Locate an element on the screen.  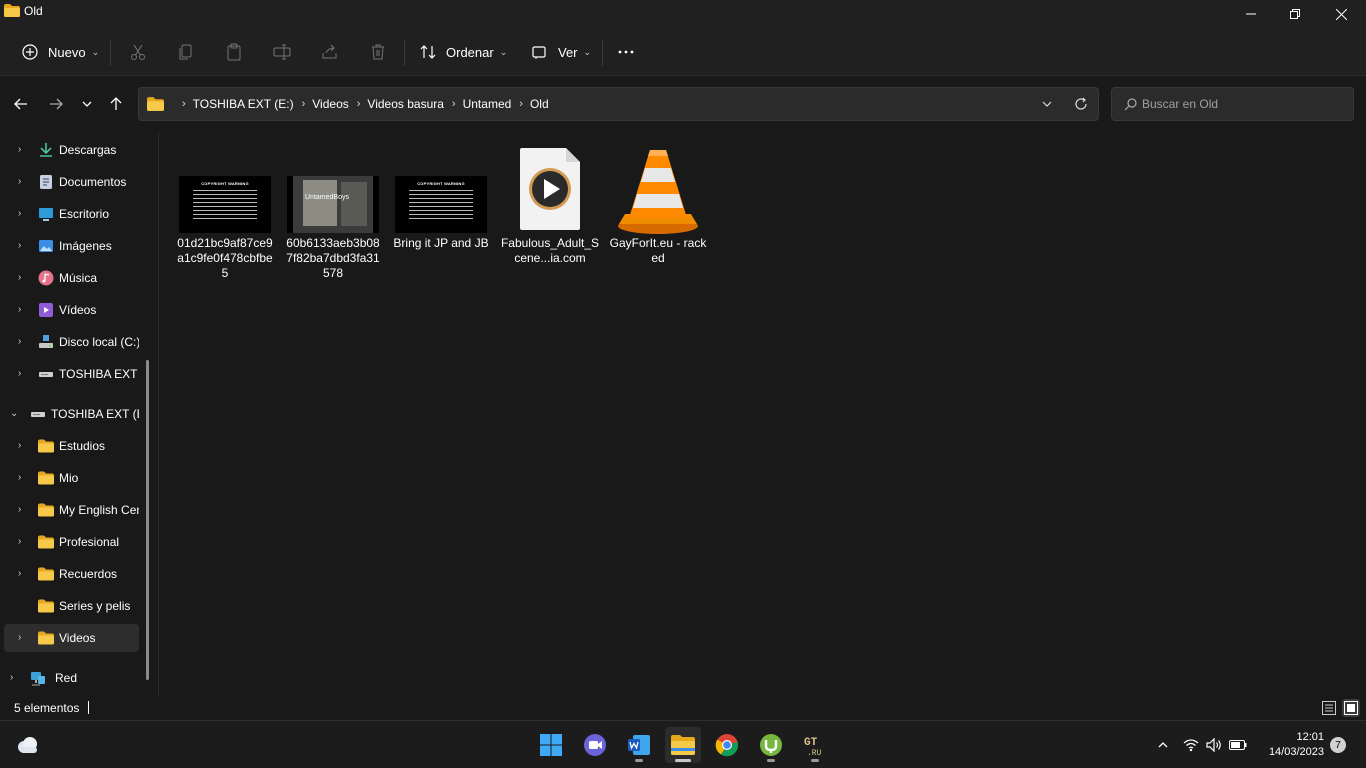
details-view-icon is located at coordinates (1329, 708).